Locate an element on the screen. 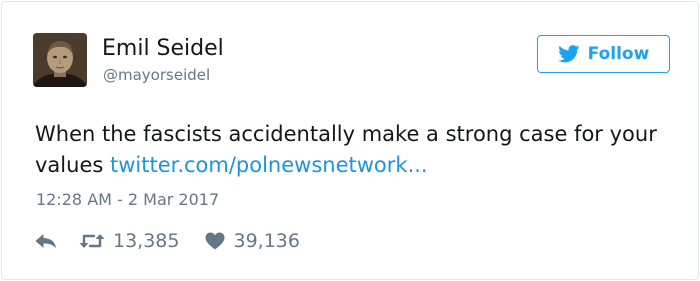 This screenshot has width=700, height=281. author-name: Emil Seidel is located at coordinates (163, 49).